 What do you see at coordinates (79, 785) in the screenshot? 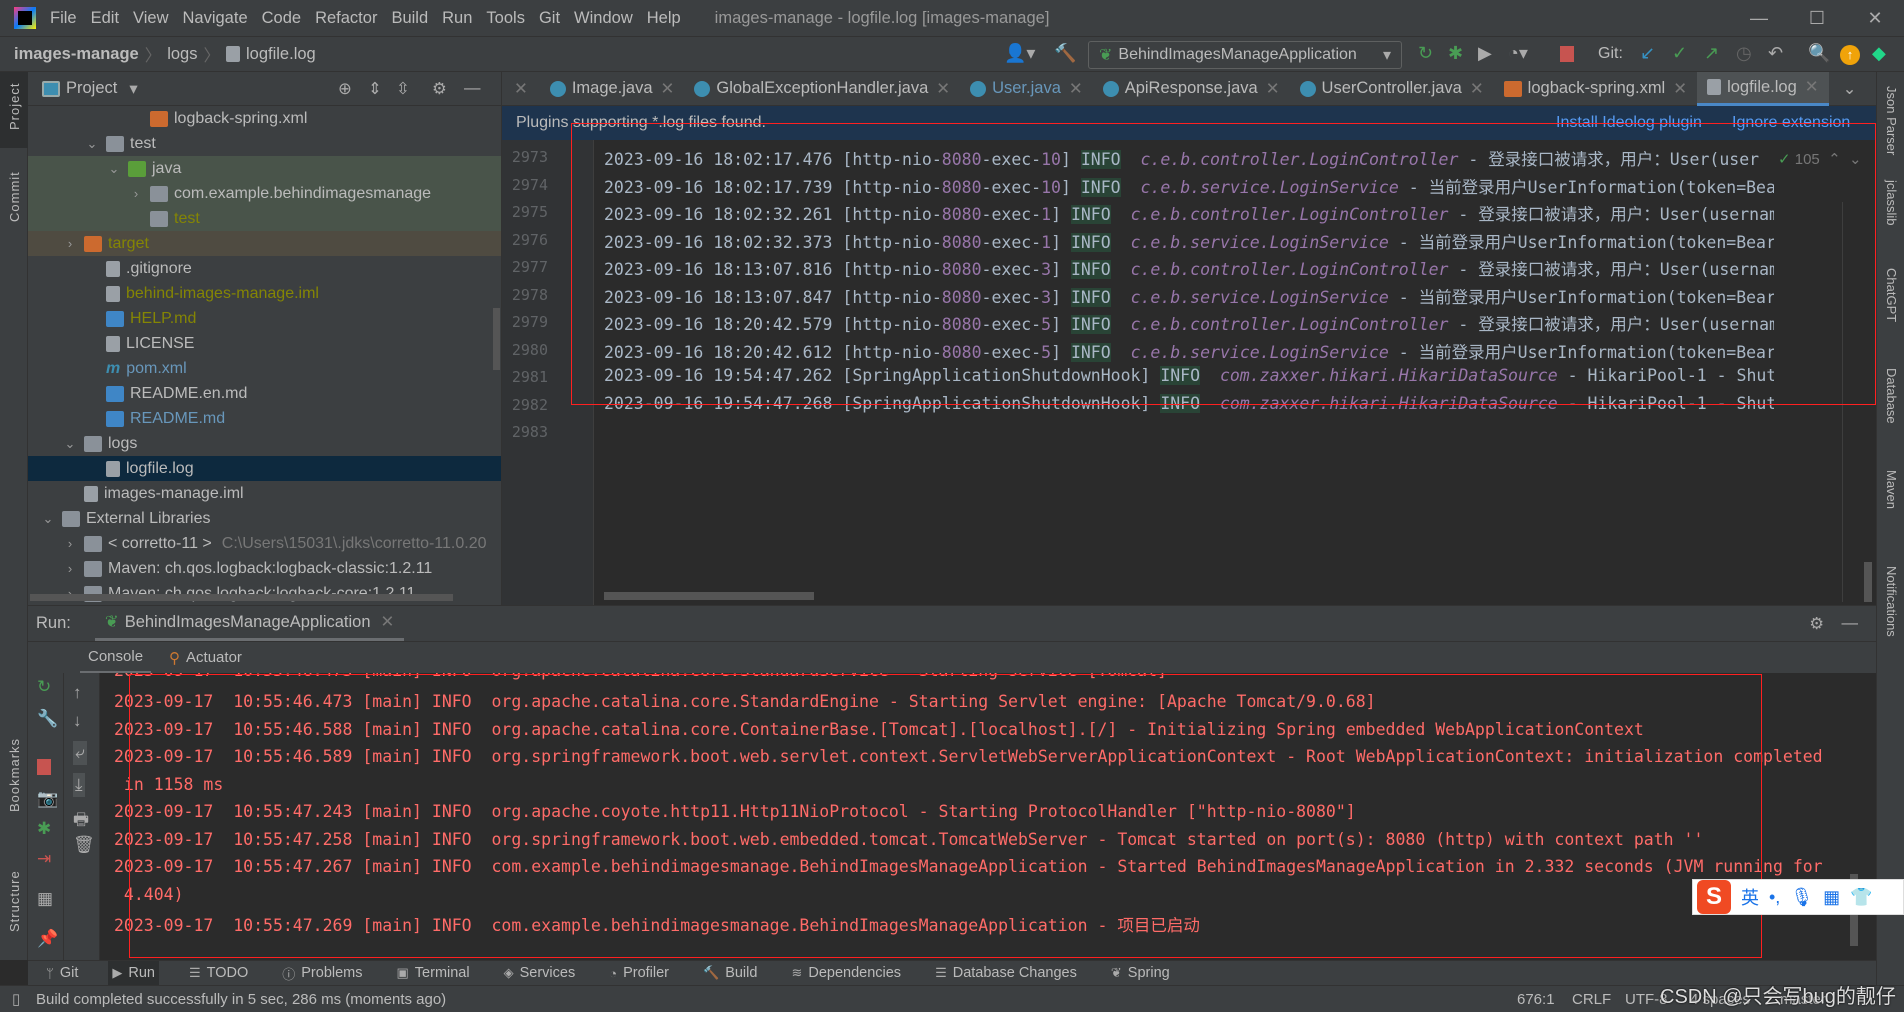
I see `scroll-to-end-icon: ⤓` at bounding box center [79, 785].